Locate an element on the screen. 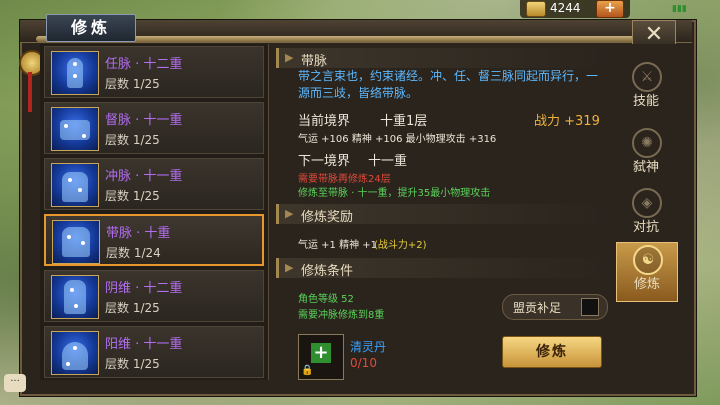  meridian-item-dai: 带脉 · 十重 层数 1/24 is located at coordinates (154, 240).